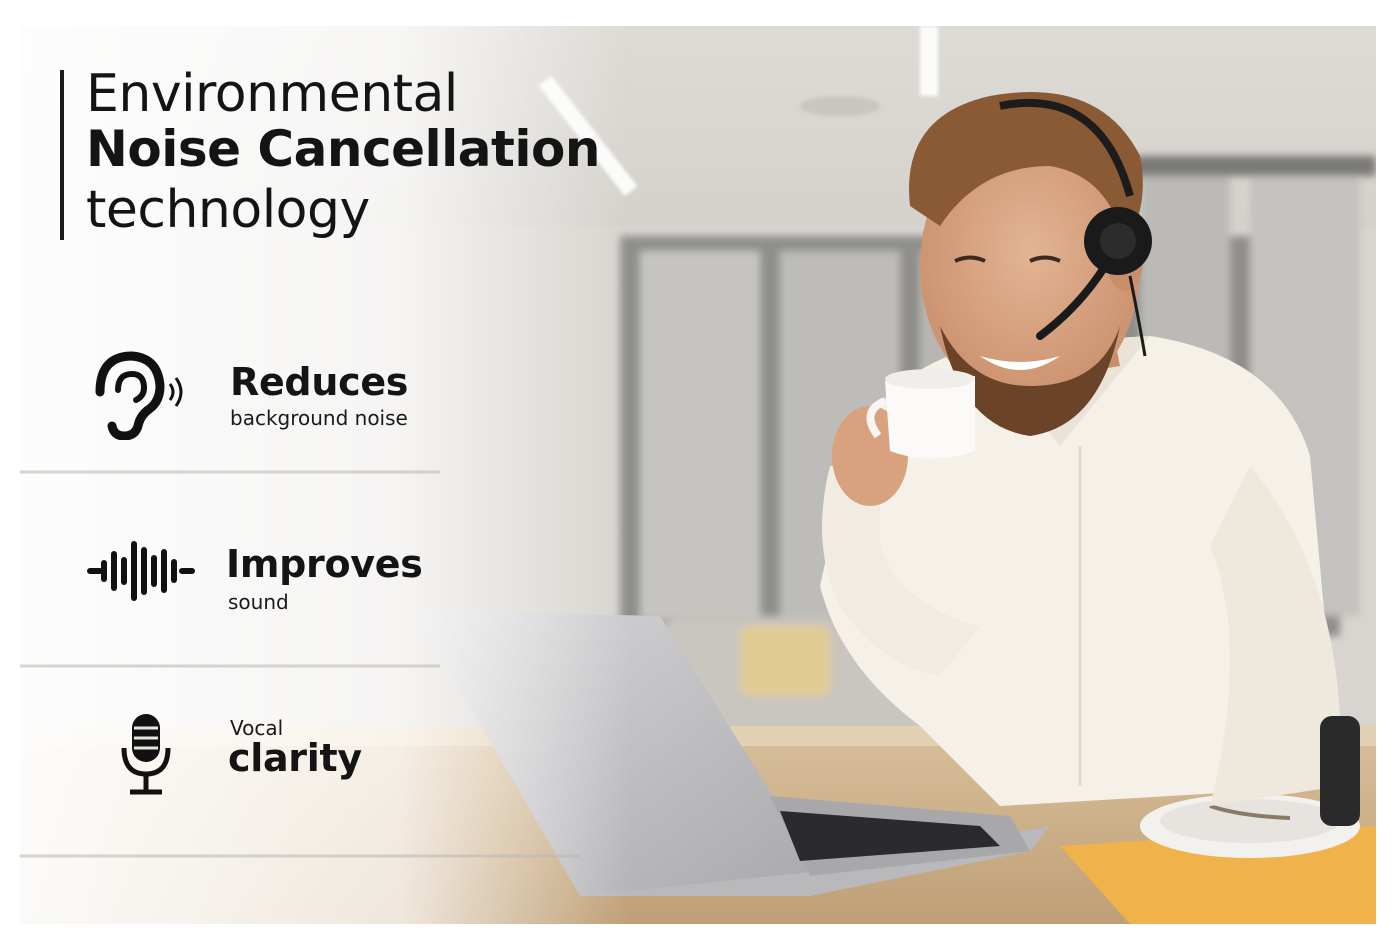 Image resolution: width=1396 pixels, height=936 pixels. I want to click on headline-line-3: technology, so click(228, 210).